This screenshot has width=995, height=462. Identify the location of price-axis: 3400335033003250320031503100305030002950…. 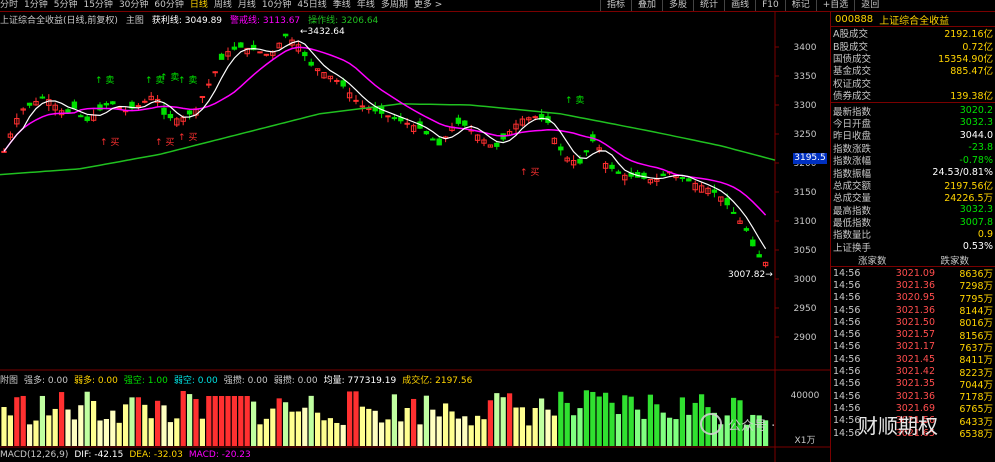
(797, 244).